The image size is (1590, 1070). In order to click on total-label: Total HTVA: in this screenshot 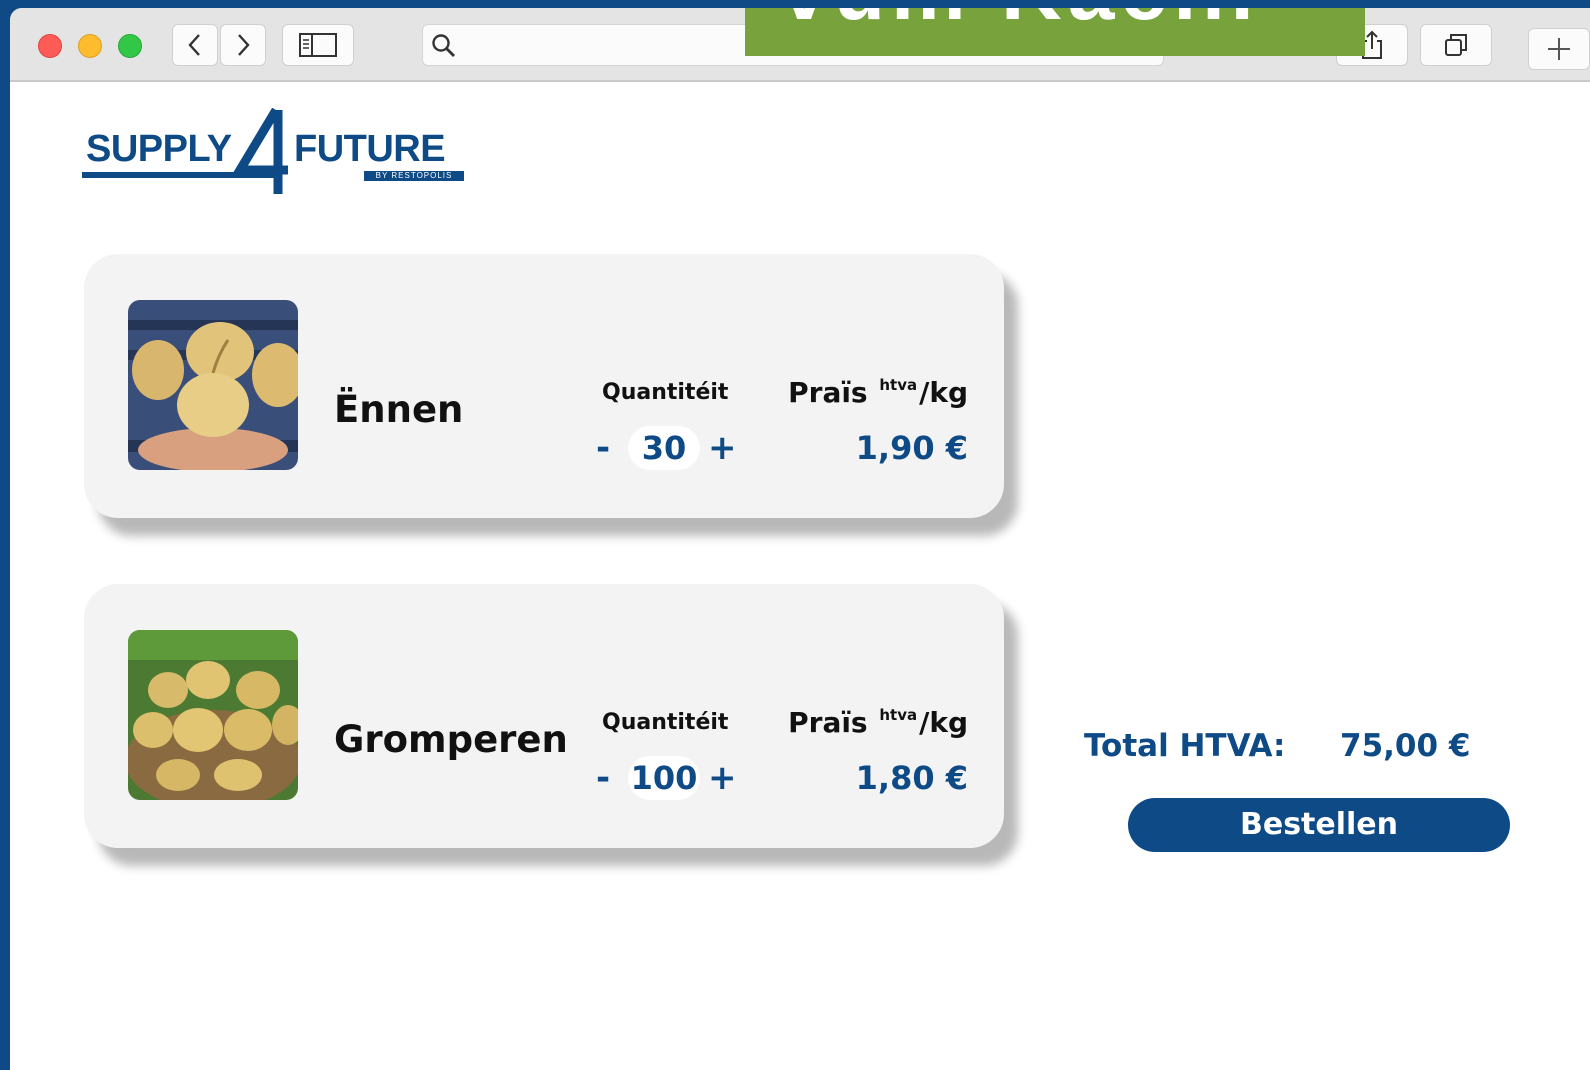, I will do `click(1185, 746)`.